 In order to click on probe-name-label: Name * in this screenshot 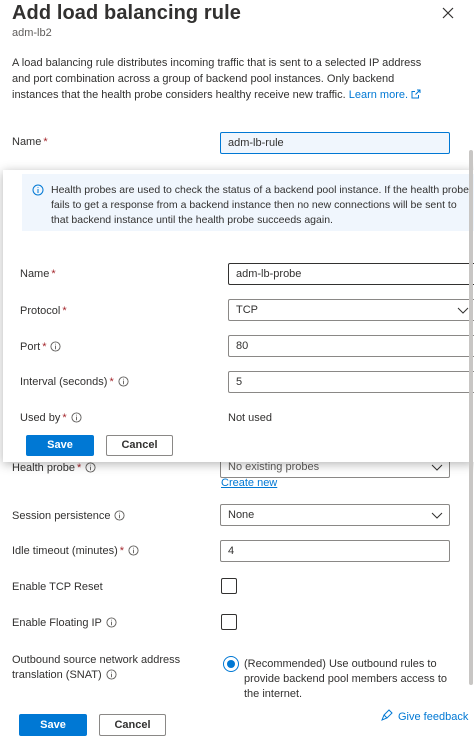, I will do `click(38, 274)`.